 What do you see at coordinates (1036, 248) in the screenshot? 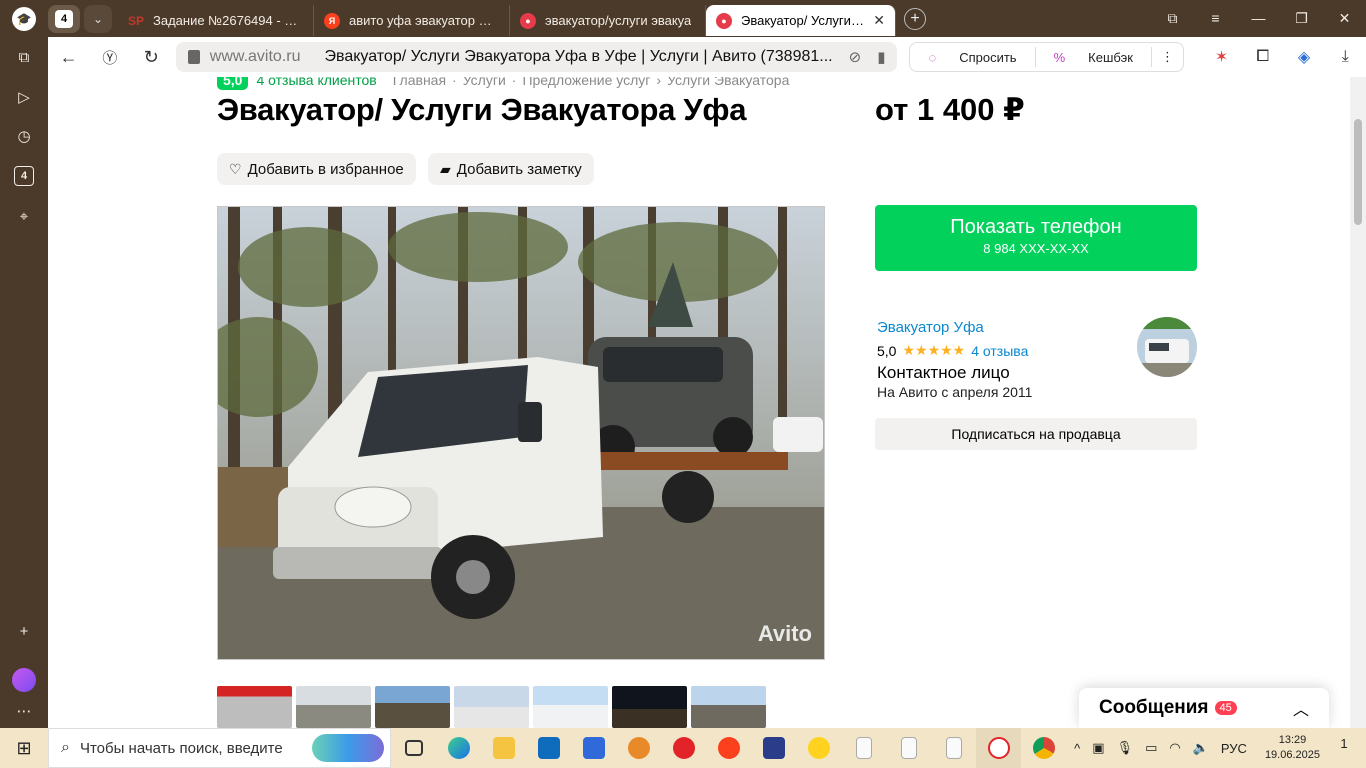
I see `masked-phone: 8 984 XXX-XX-XX` at bounding box center [1036, 248].